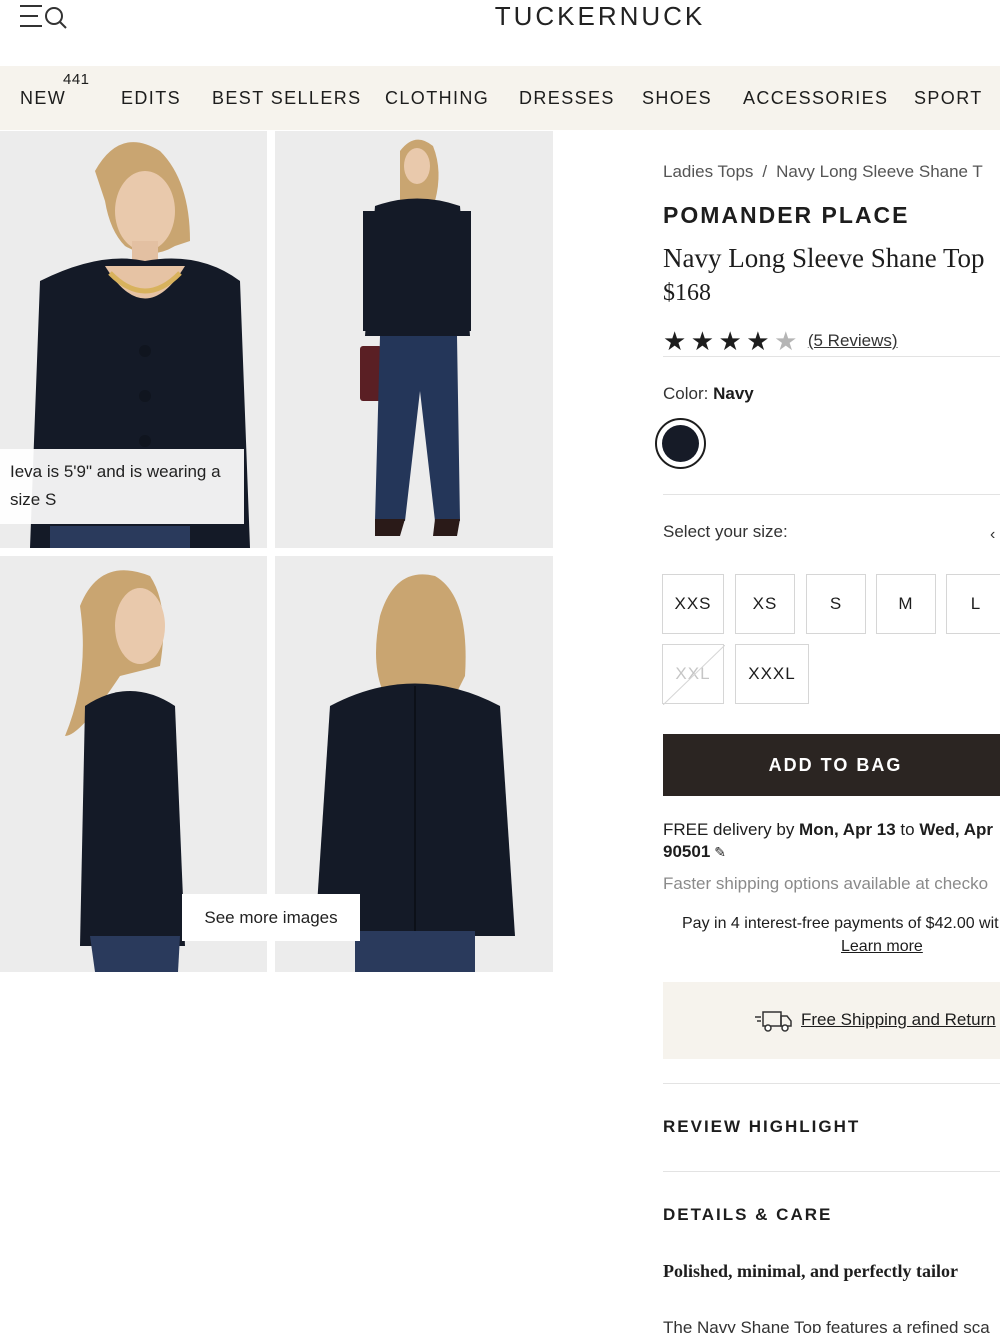  Describe the element at coordinates (786, 341) in the screenshot. I see `star-empty-icon: ★` at that location.